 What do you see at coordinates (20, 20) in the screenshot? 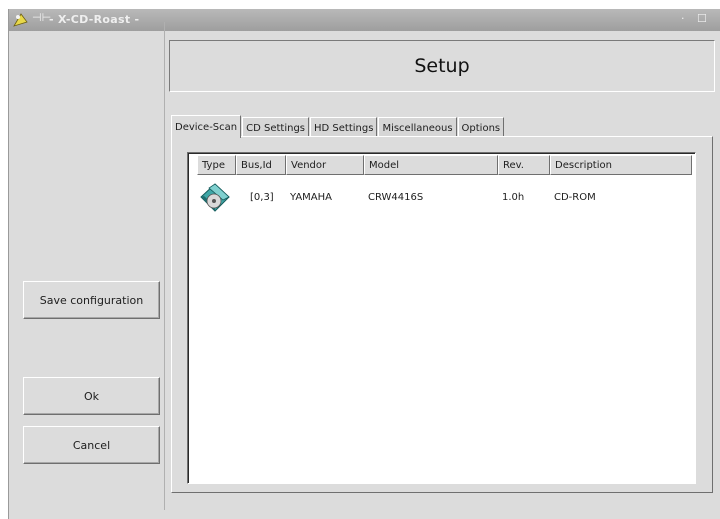
I see `app-icon` at bounding box center [20, 20].